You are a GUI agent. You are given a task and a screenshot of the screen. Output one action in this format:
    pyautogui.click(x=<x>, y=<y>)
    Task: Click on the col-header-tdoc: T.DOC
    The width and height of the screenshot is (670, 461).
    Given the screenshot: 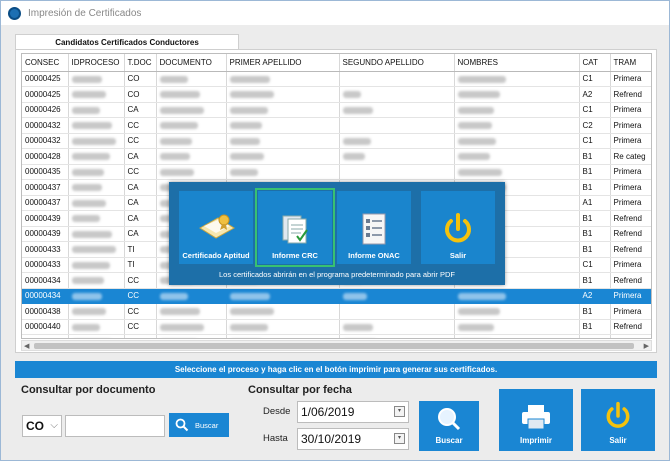 What is the action you would take?
    pyautogui.click(x=140, y=63)
    